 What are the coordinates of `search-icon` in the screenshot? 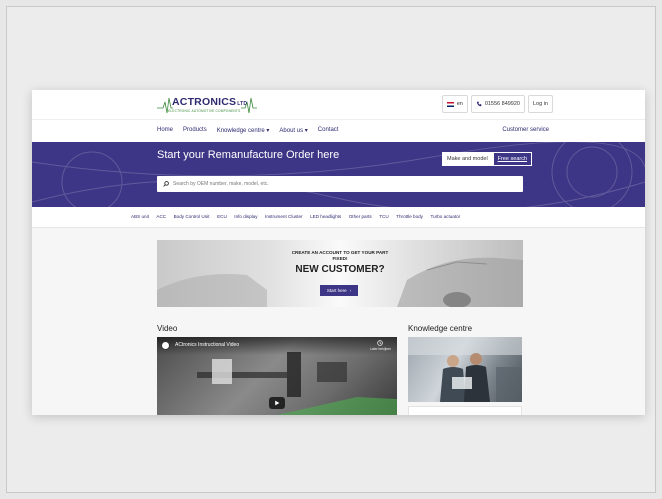 It's located at (166, 184).